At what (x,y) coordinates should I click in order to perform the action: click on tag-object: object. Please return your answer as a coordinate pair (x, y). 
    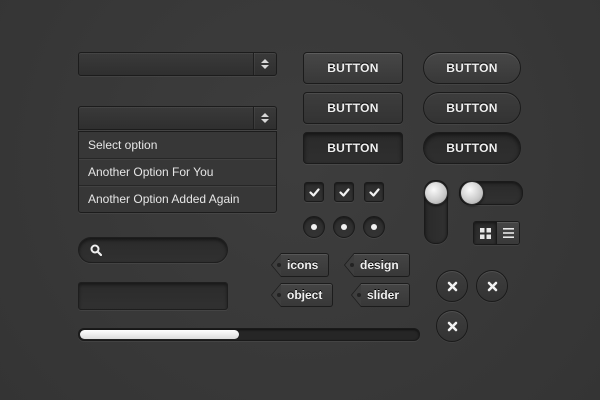
    Looking at the image, I should click on (302, 295).